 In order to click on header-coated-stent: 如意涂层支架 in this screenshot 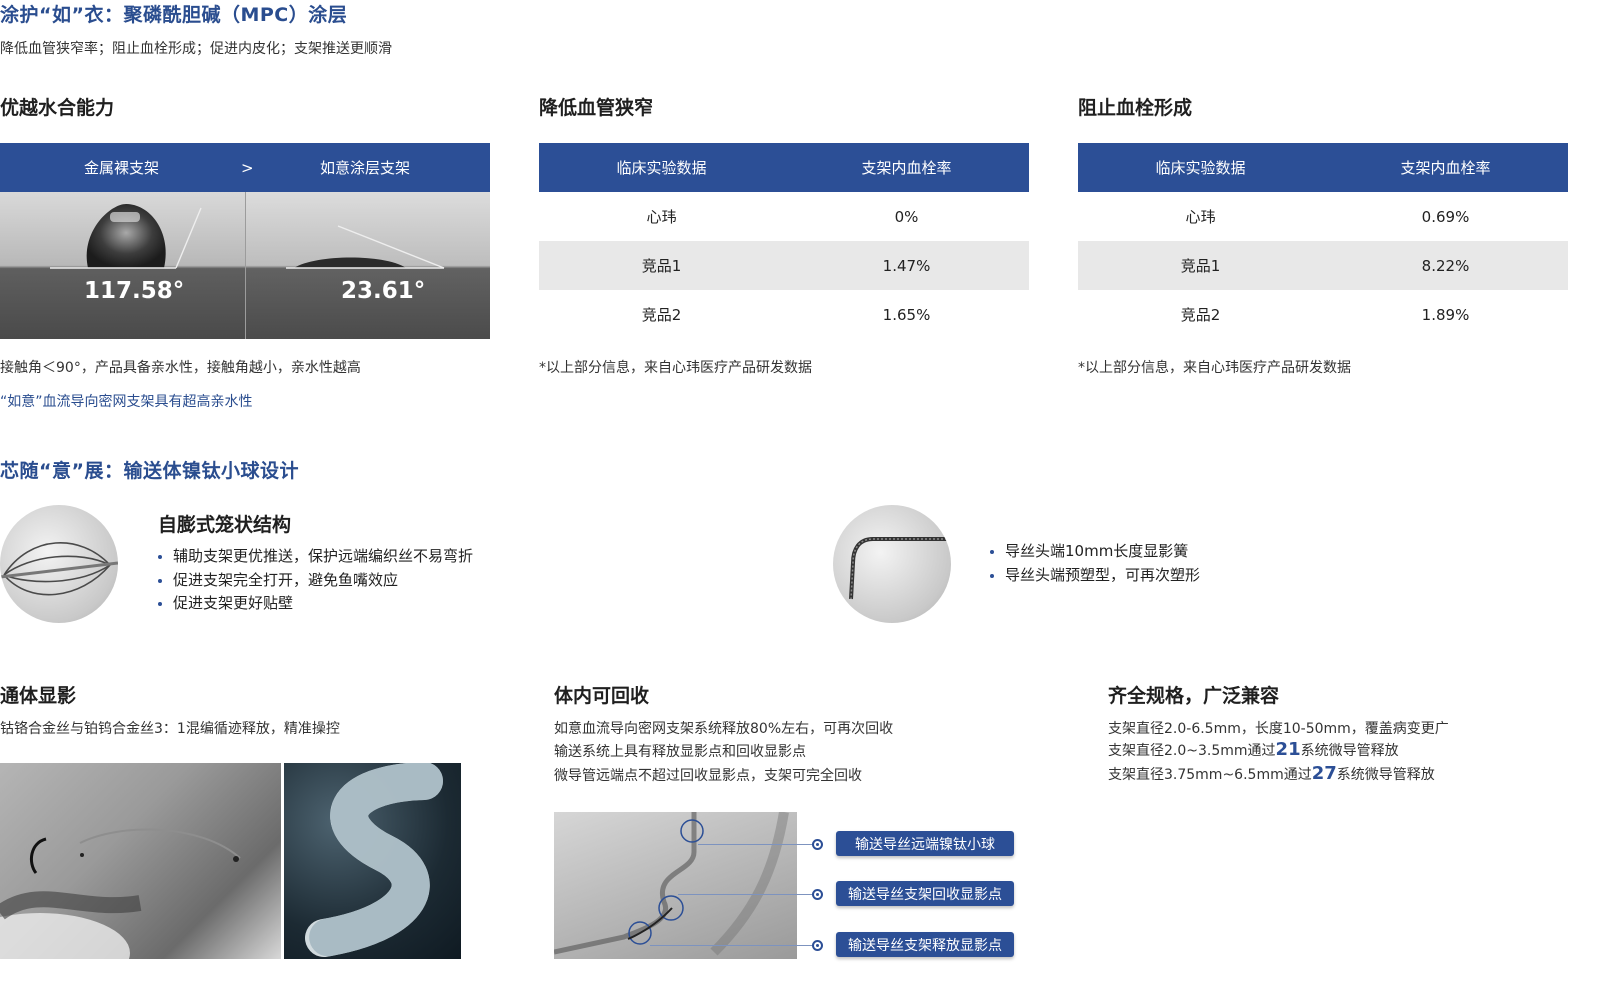, I will do `click(365, 168)`.